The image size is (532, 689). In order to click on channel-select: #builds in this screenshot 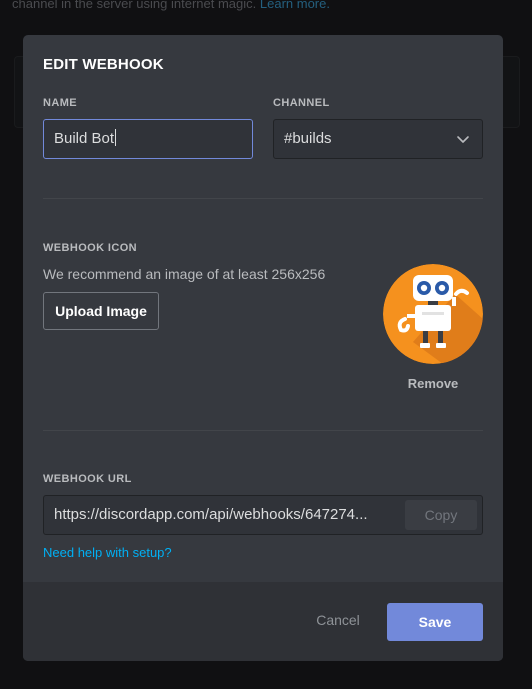, I will do `click(378, 139)`.